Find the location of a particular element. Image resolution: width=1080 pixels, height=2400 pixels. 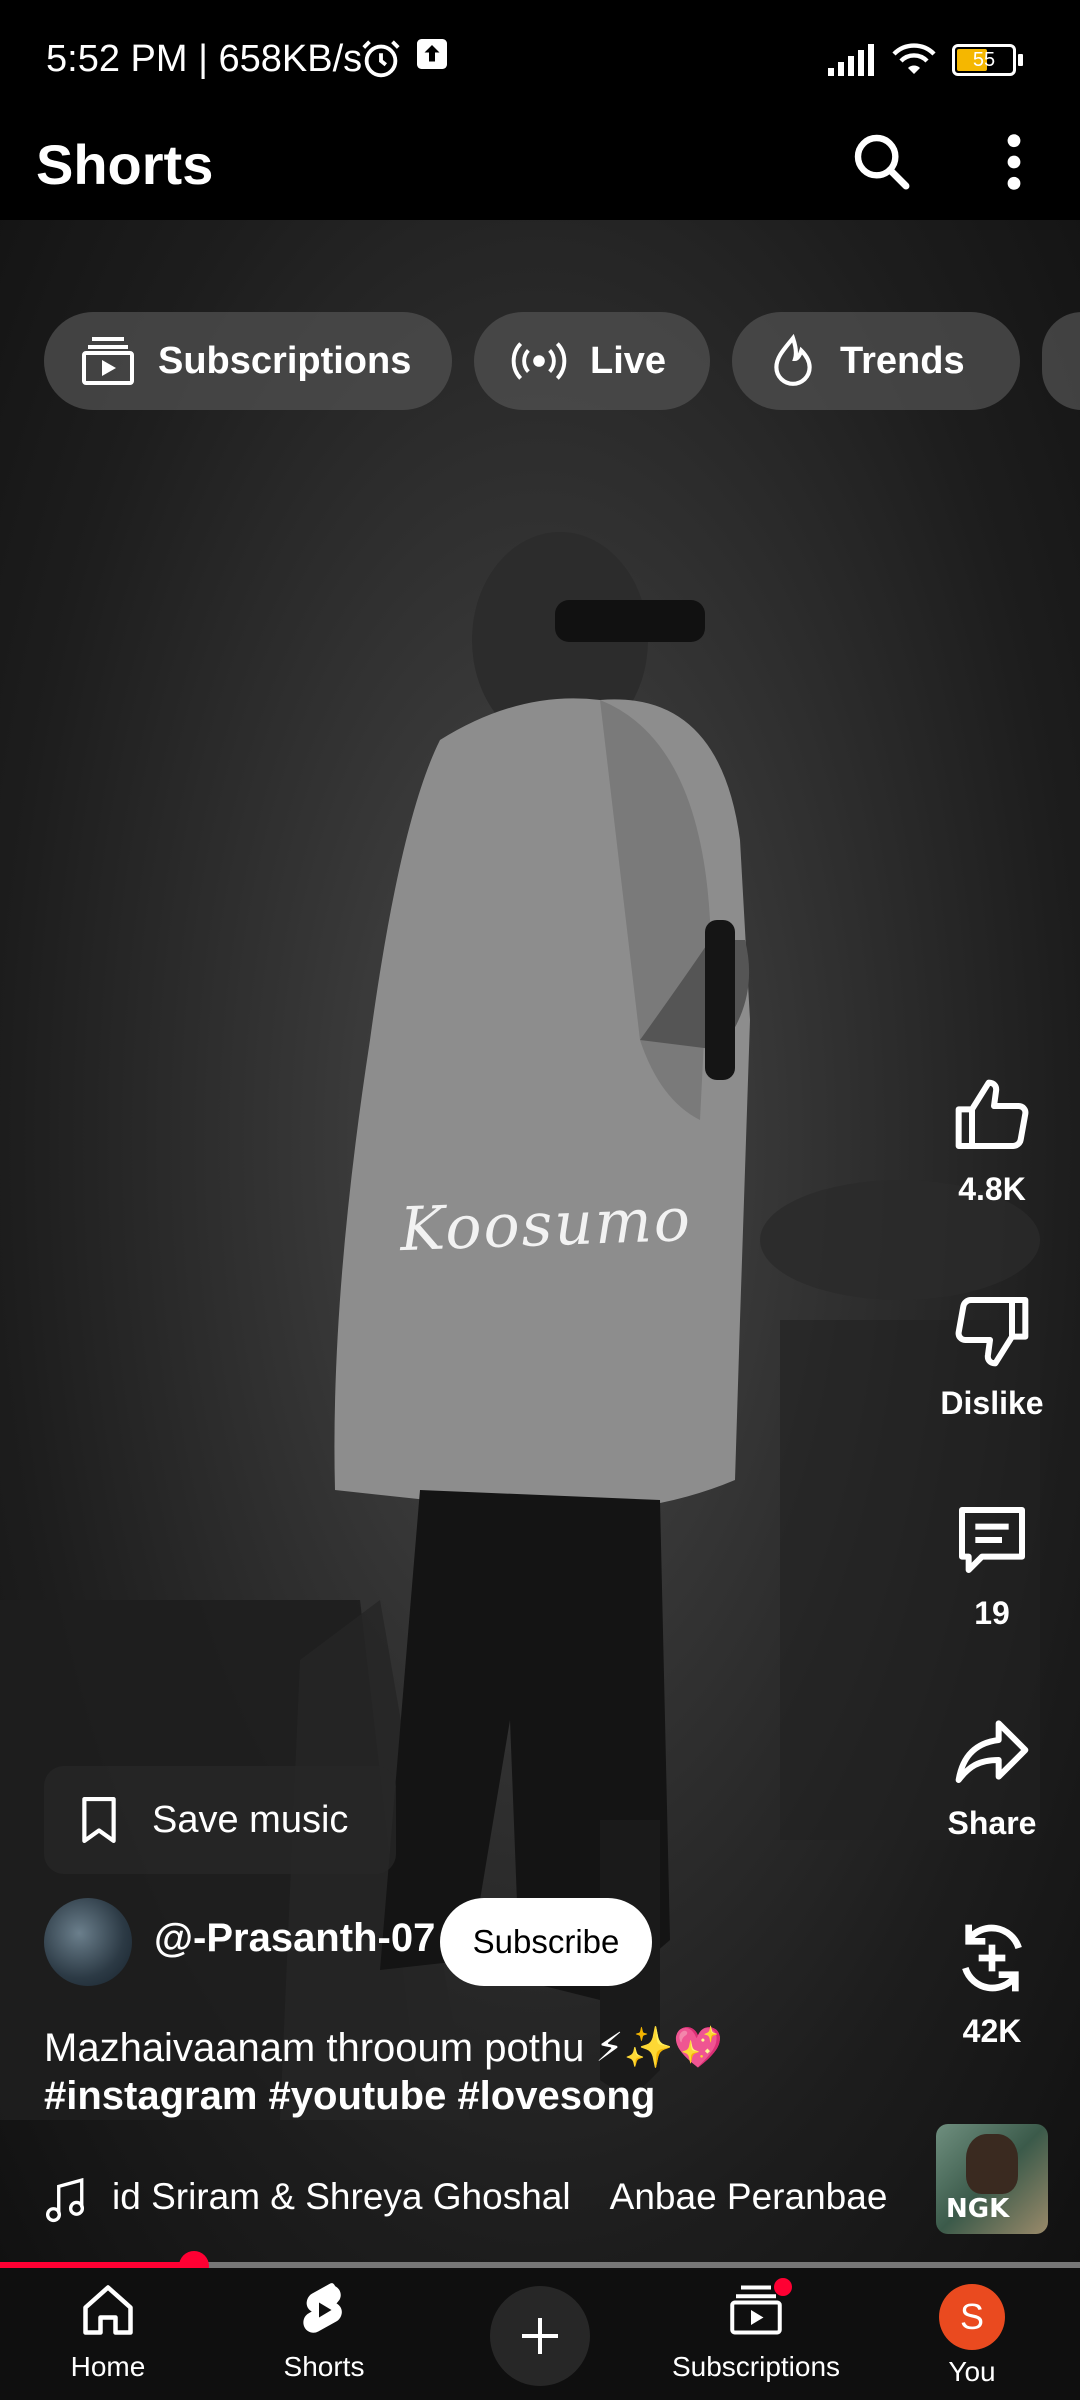

remix-button: 42K is located at coordinates (992, 1984).